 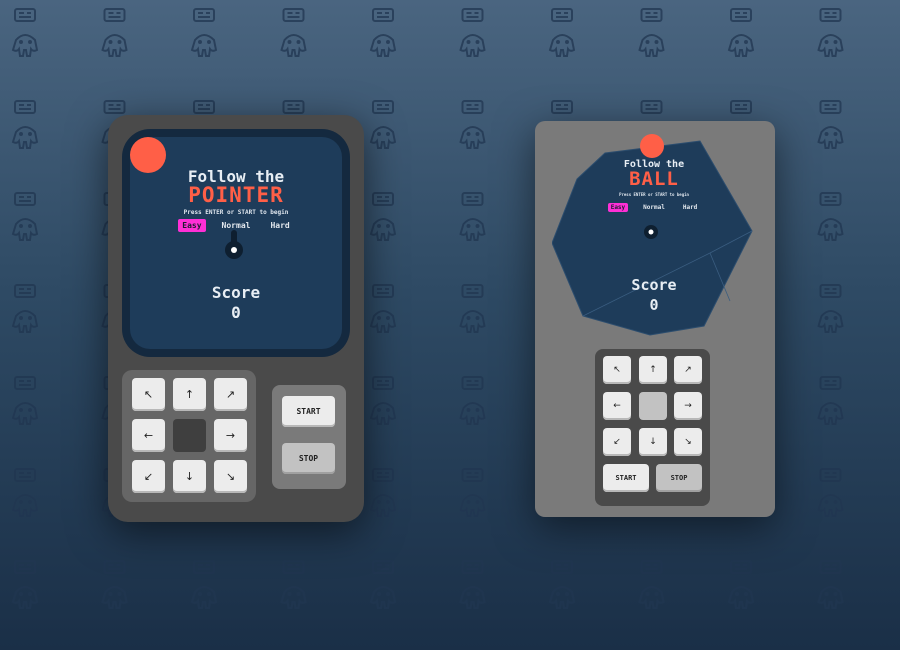 I want to click on direction-pad: ↖ ↑ ↗ ← → ↙ ↓ ↘ START STOP, so click(x=652, y=427).